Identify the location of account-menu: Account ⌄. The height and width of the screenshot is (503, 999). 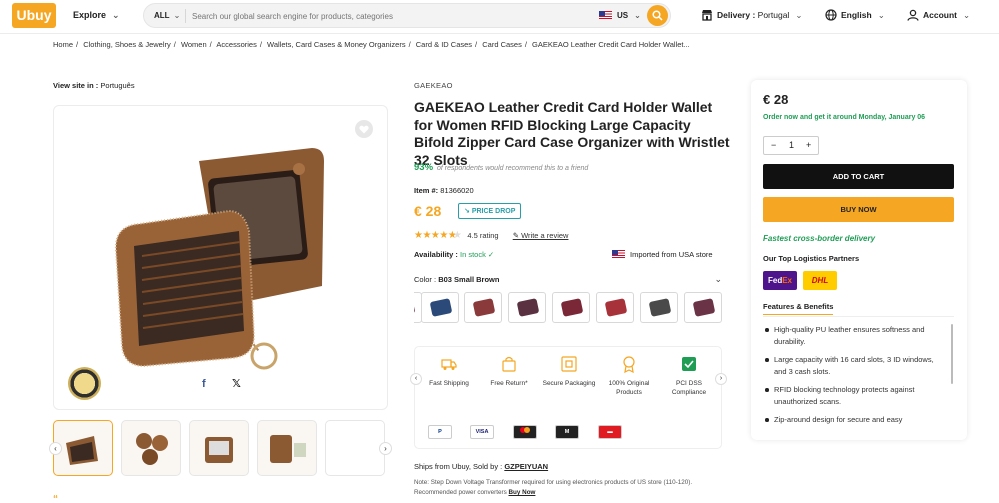
(938, 15).